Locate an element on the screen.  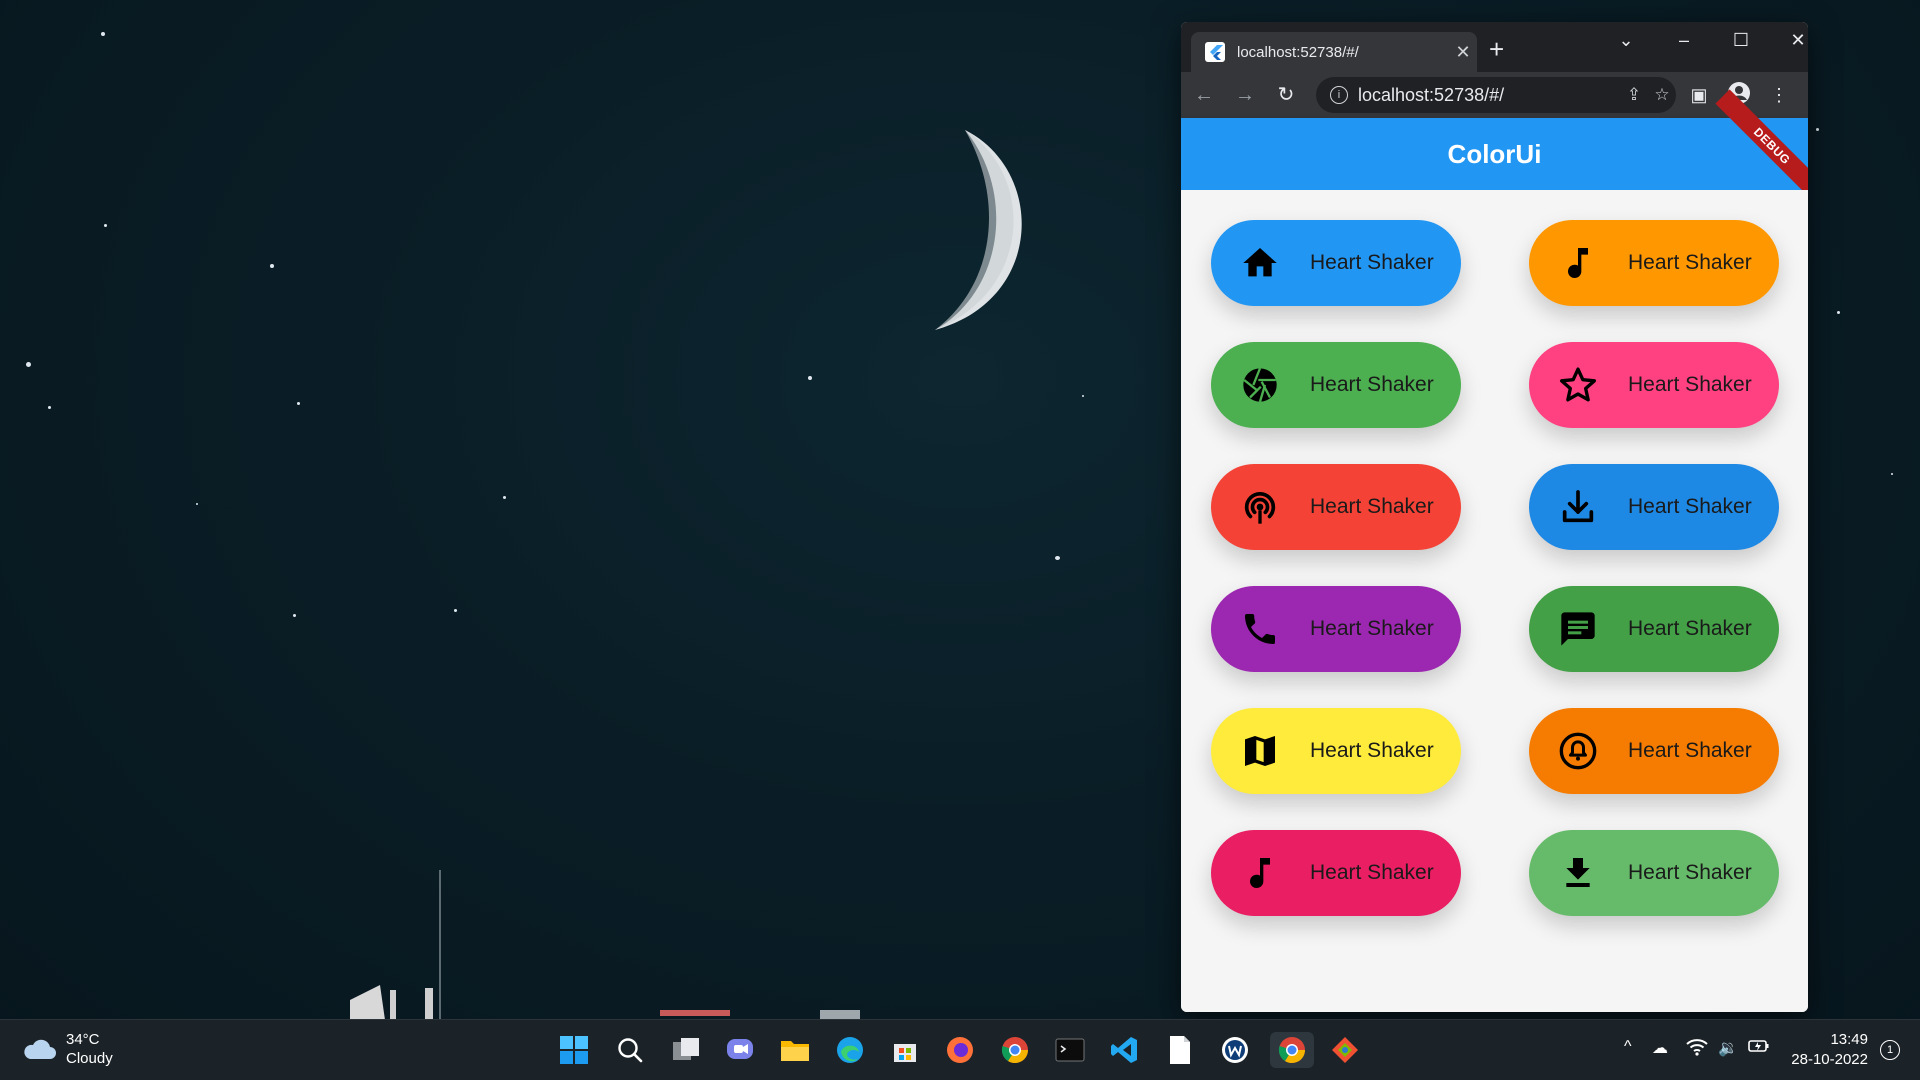
heart-shaker-button-8: Heart Shaker is located at coordinates (1654, 629).